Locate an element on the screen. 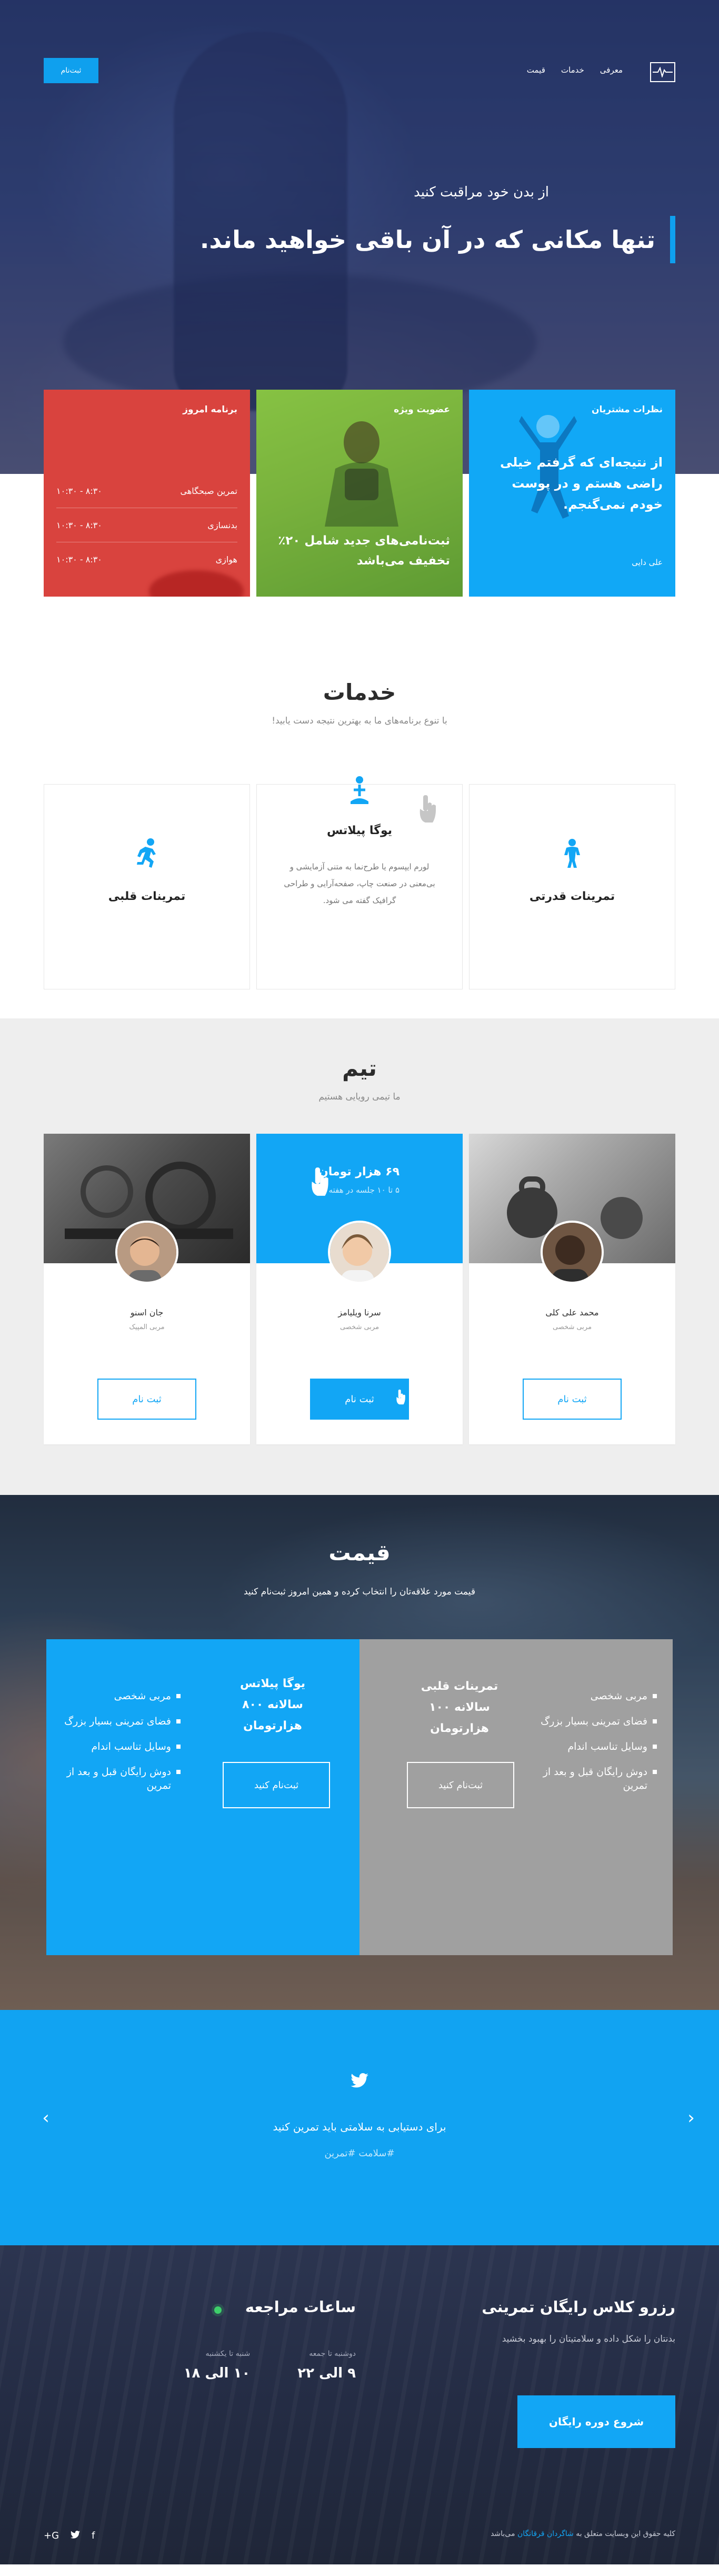 This screenshot has height=2576, width=719. service-name: تمرینات قلبی is located at coordinates (147, 896).